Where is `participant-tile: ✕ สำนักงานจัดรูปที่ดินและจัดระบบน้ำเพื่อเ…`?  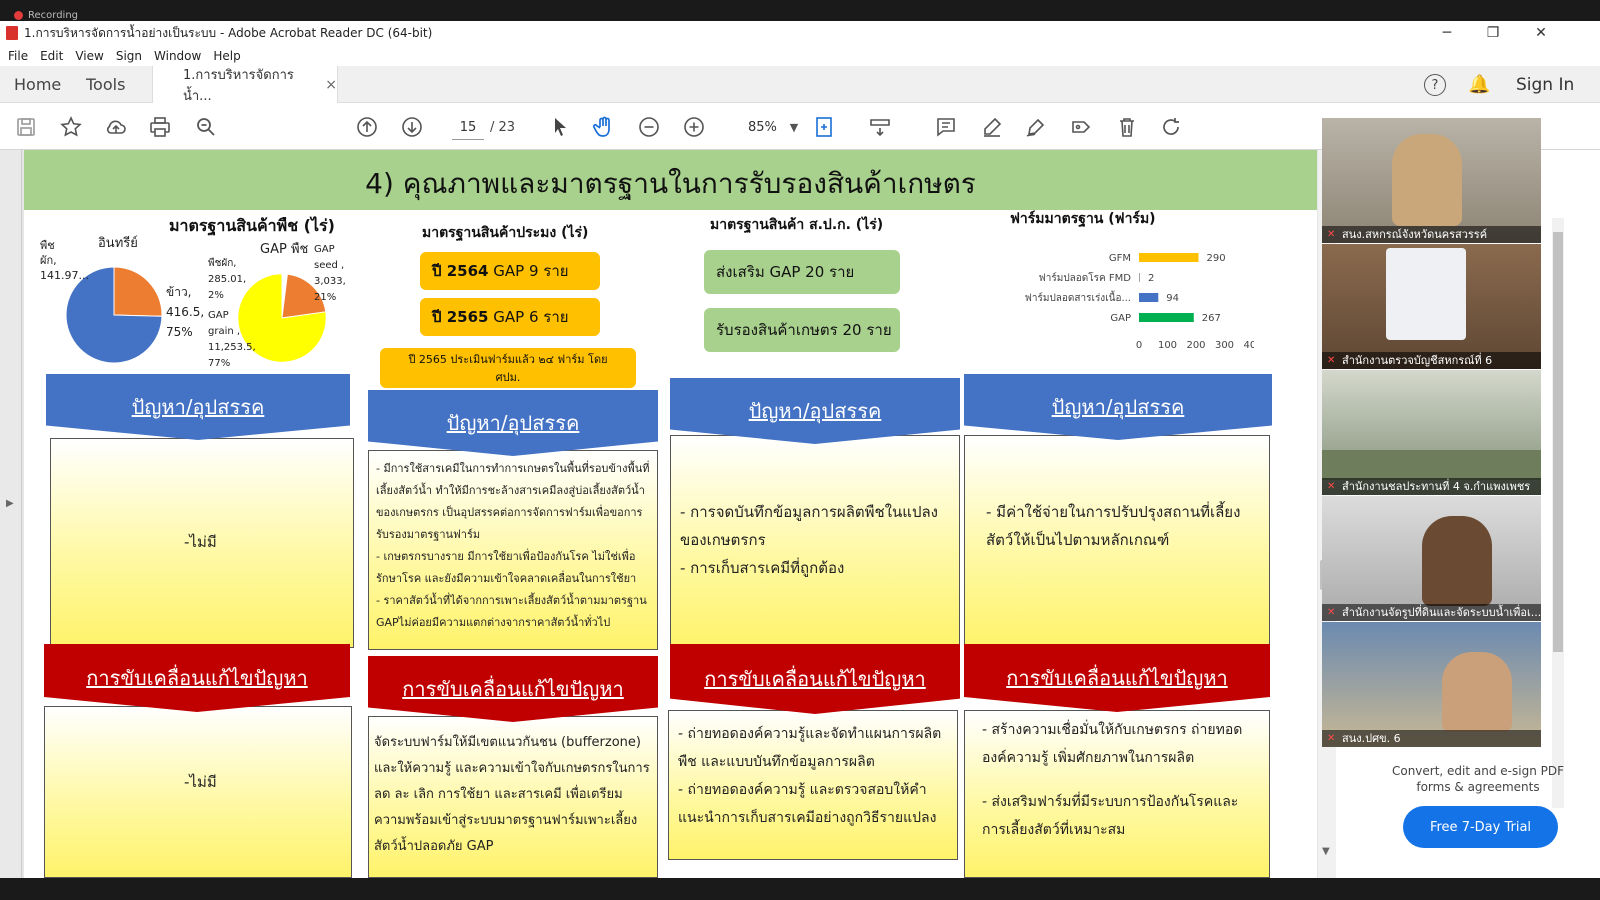
participant-tile: ✕ สำนักงานจัดรูปที่ดินและจัดระบบน้ำเพื่อเ… is located at coordinates (1431, 558).